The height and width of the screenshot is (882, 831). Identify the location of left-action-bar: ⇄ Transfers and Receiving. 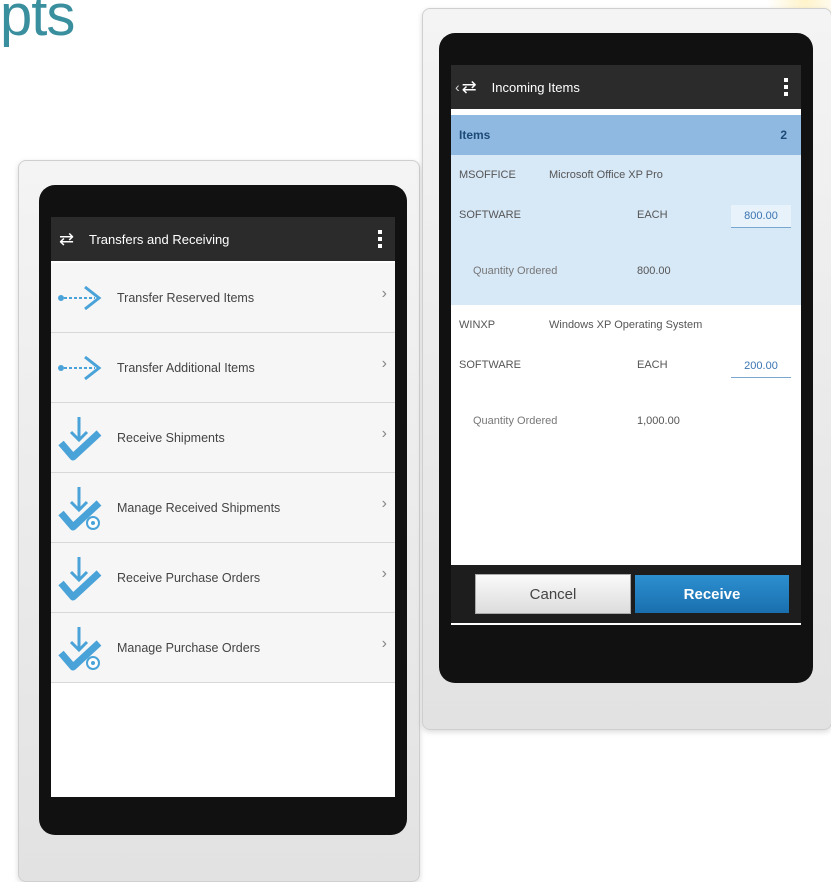
(223, 239).